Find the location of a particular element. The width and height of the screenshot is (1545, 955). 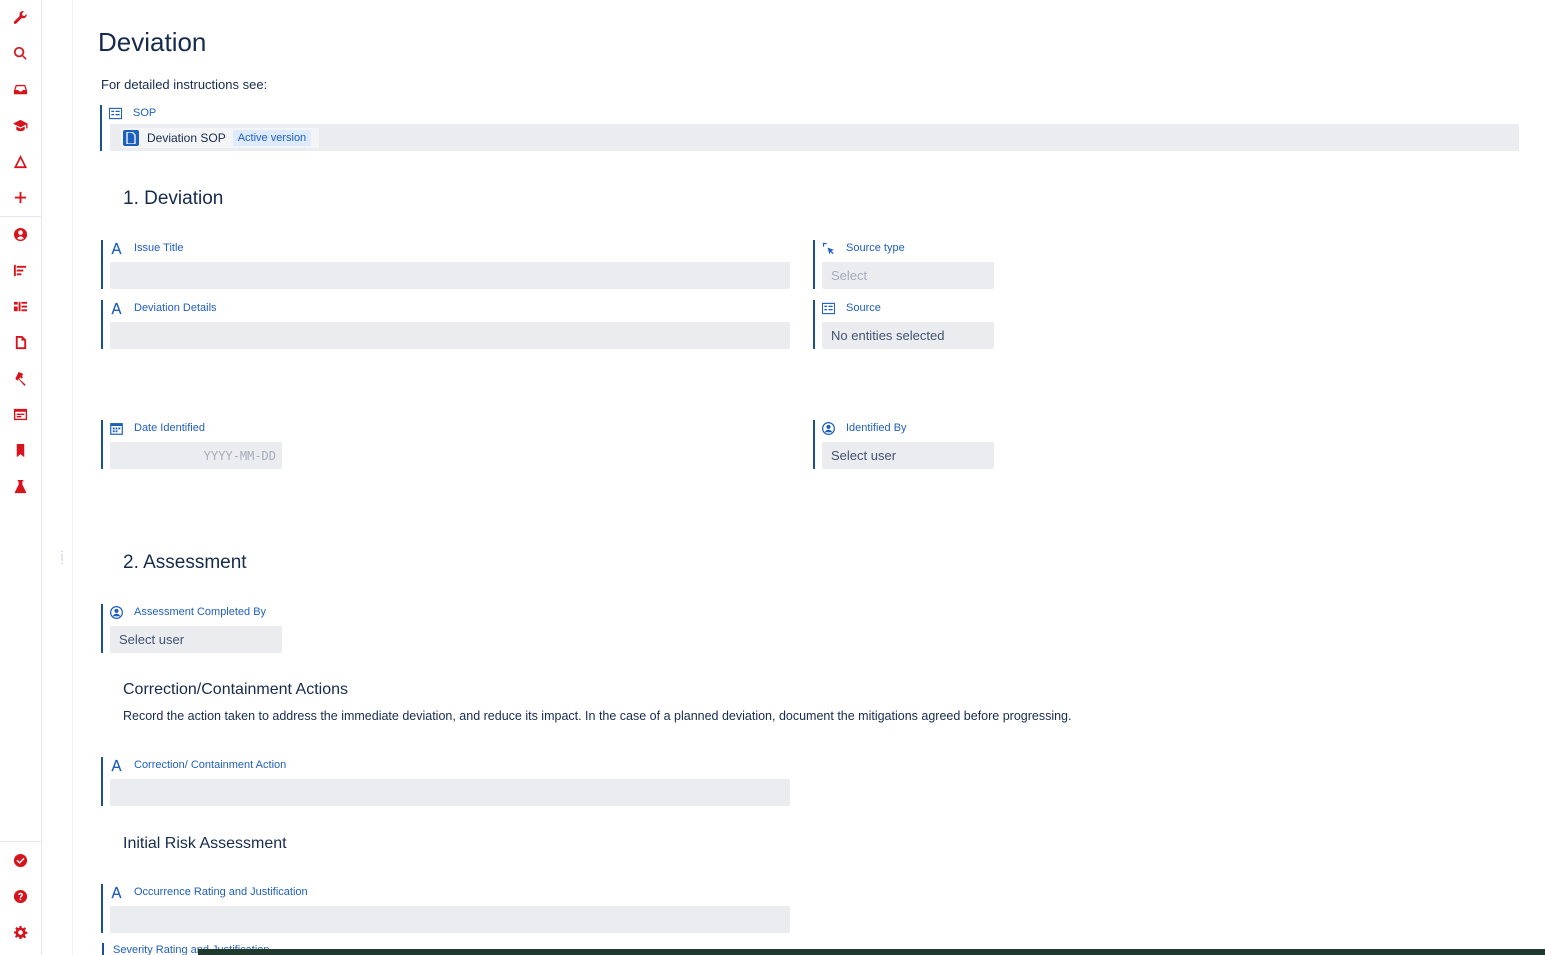

deviation-details-input is located at coordinates (450, 335).